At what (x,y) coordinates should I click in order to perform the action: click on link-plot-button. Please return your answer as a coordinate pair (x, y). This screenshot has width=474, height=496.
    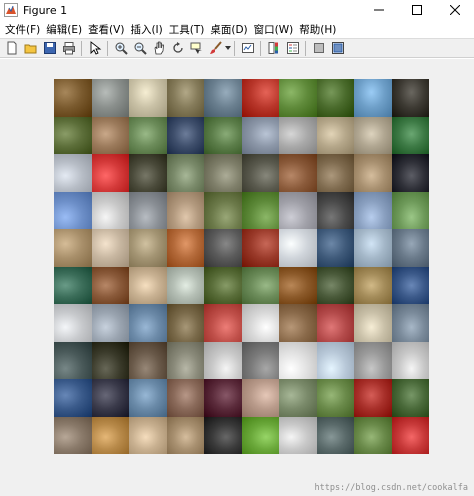
    Looking at the image, I should click on (248, 48).